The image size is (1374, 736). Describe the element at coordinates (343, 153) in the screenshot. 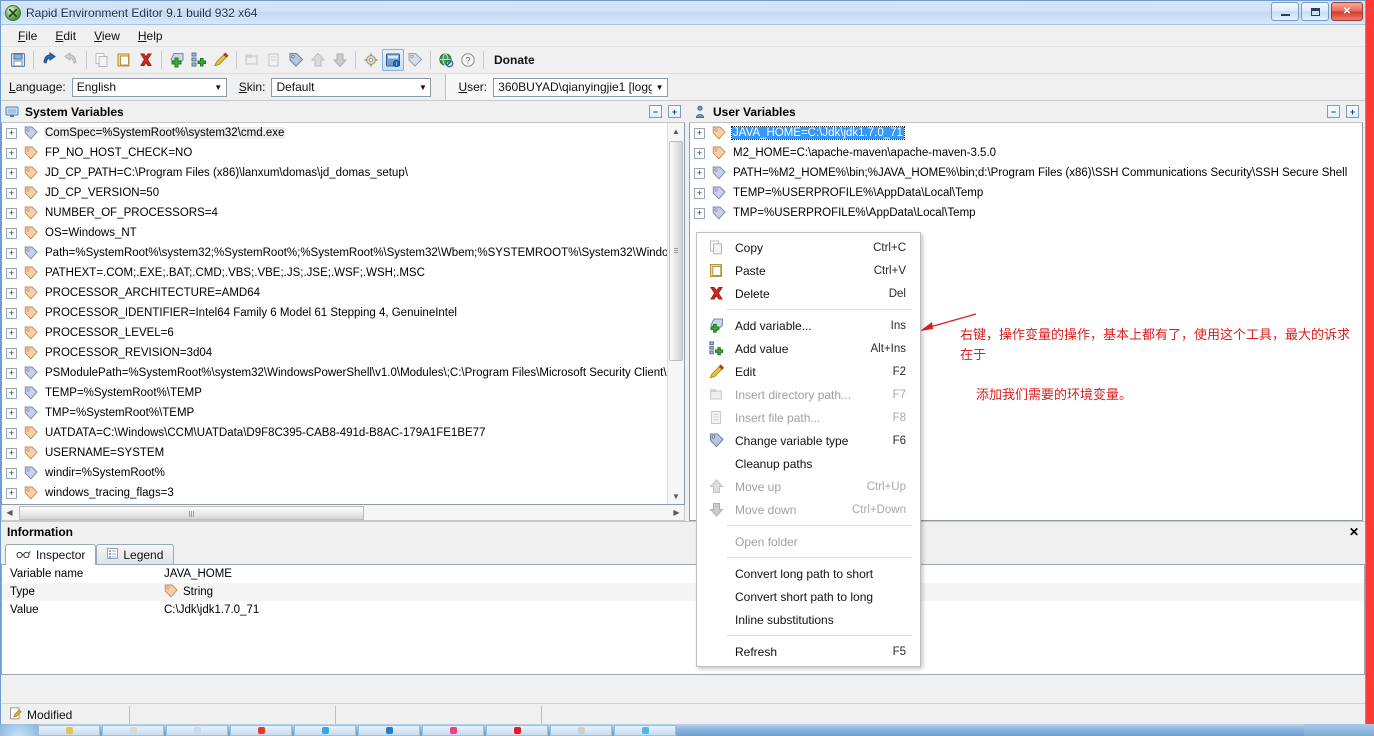

I see `system-variable-row: + FP_NO_HOST_CHECK=NO` at that location.